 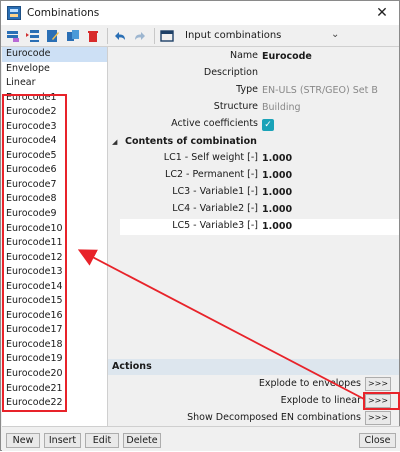 I want to click on bottom-bar: New Insert Edit Delete Close, so click(x=201, y=438).